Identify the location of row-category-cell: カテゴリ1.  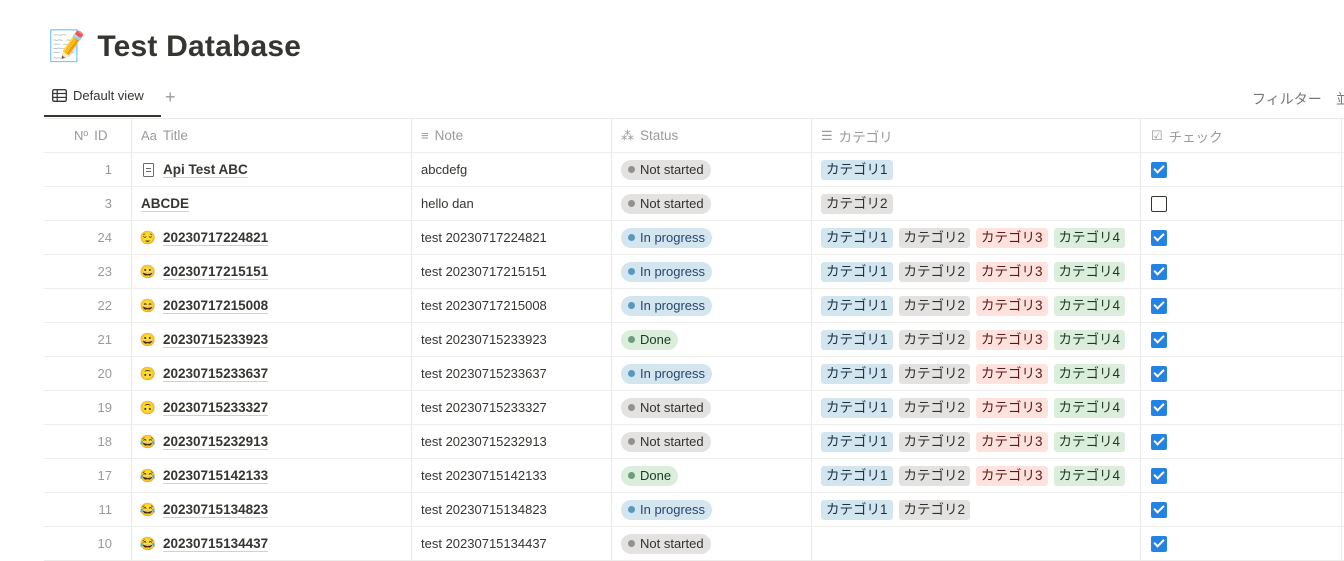
(976, 169).